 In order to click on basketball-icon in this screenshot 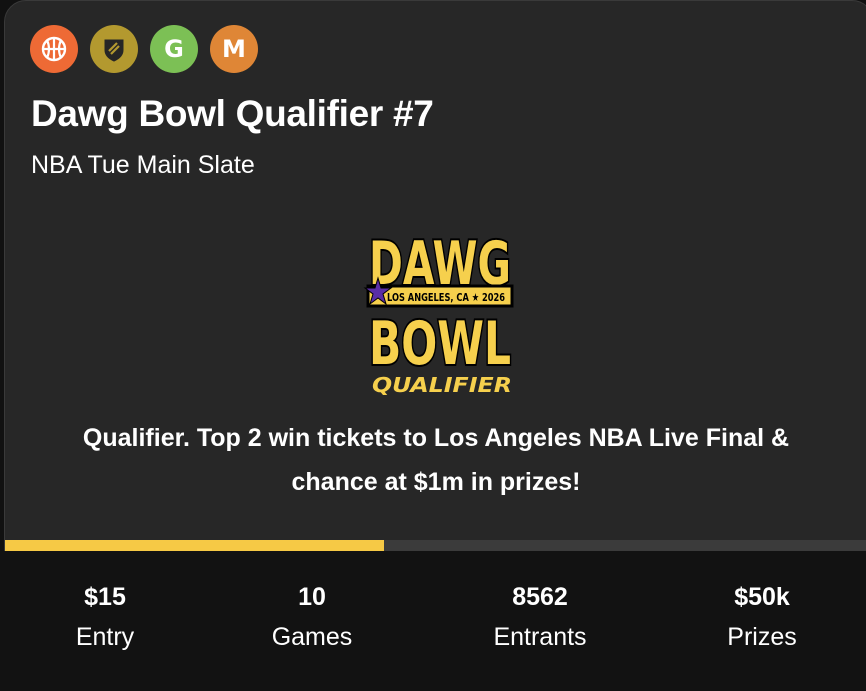, I will do `click(54, 49)`.